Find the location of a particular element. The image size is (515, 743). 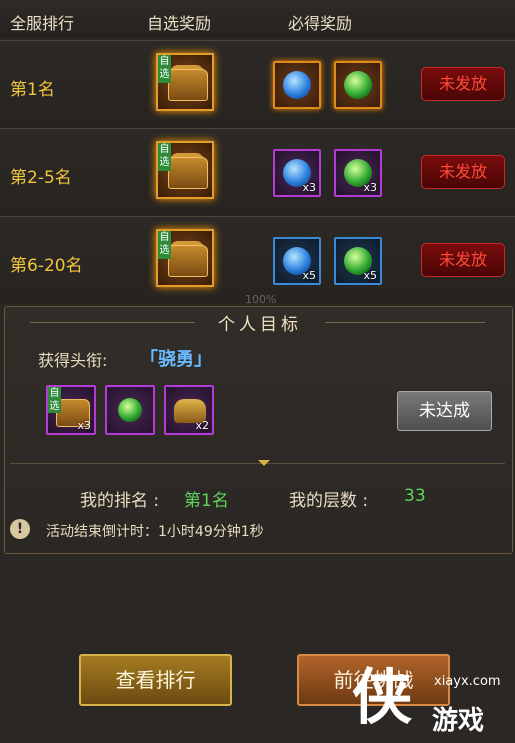

ranking-header: 全服排行 自选奖励 必得奖励 is located at coordinates (257, 19).